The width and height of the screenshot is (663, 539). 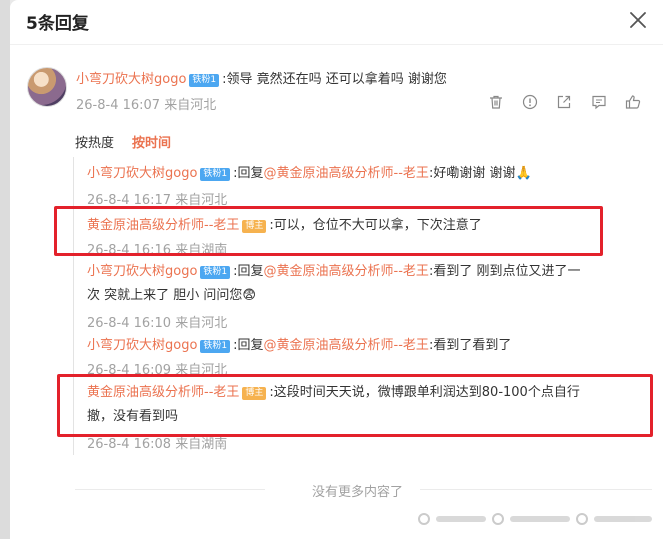 What do you see at coordinates (94, 143) in the screenshot?
I see `tab-sort-hot: 按热度` at bounding box center [94, 143].